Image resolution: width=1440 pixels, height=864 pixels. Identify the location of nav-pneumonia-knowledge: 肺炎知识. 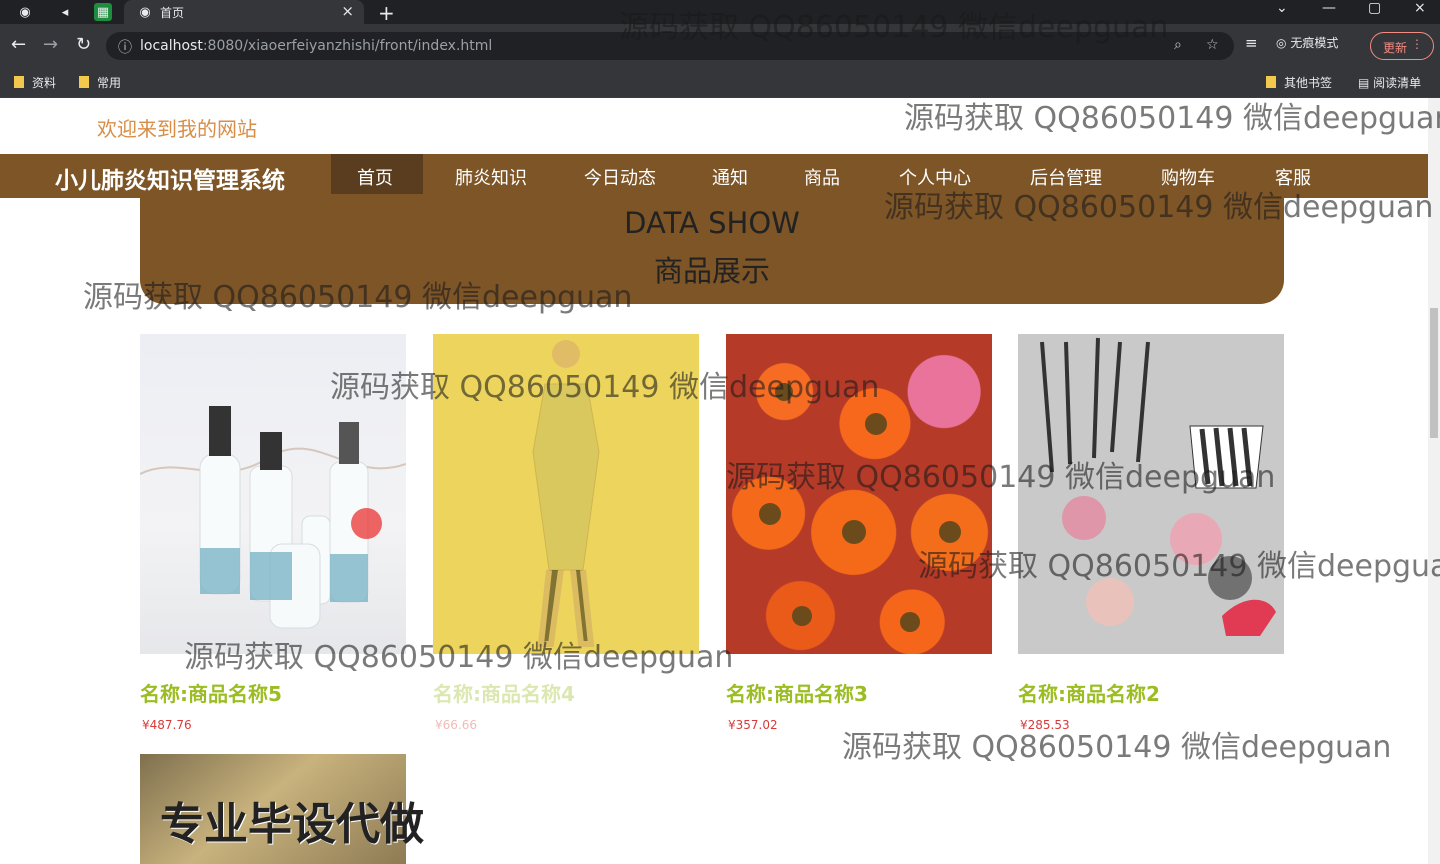
(491, 177).